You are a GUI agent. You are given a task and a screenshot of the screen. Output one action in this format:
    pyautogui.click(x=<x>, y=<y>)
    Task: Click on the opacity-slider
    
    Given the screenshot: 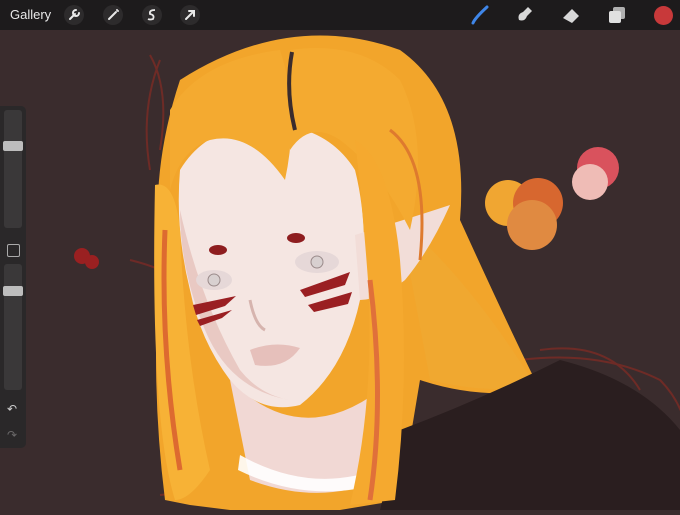 What is the action you would take?
    pyautogui.click(x=13, y=327)
    